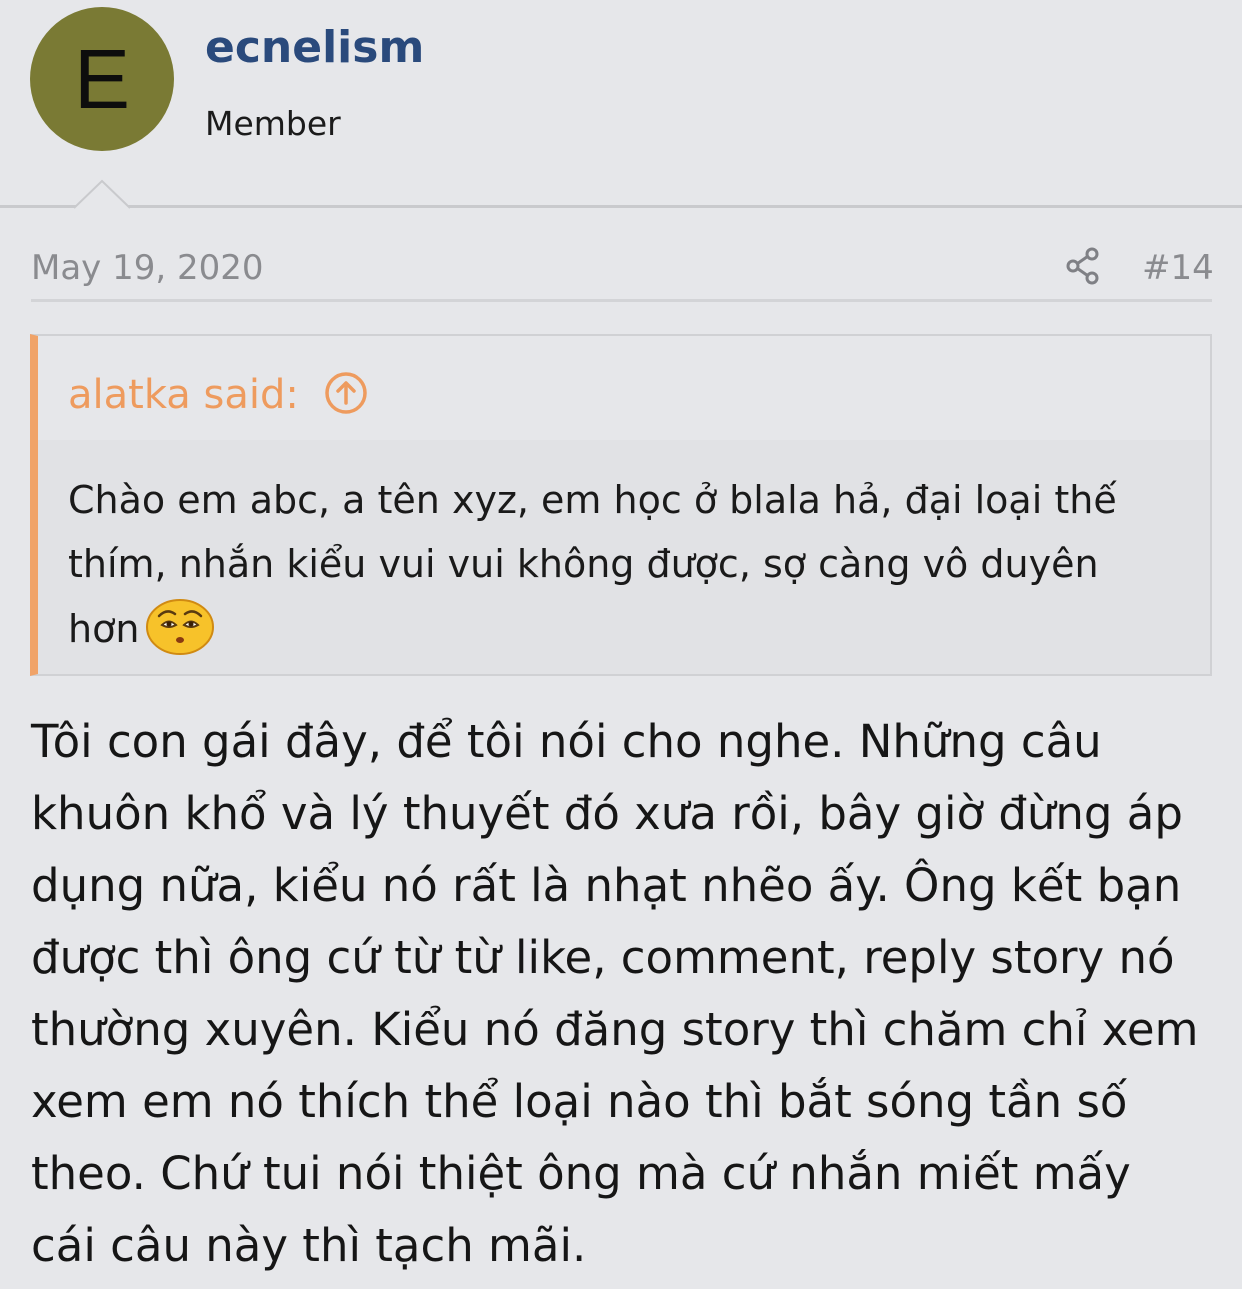 This screenshot has height=1289, width=1242. Describe the element at coordinates (314, 48) in the screenshot. I see `username-link: ecnelism` at that location.